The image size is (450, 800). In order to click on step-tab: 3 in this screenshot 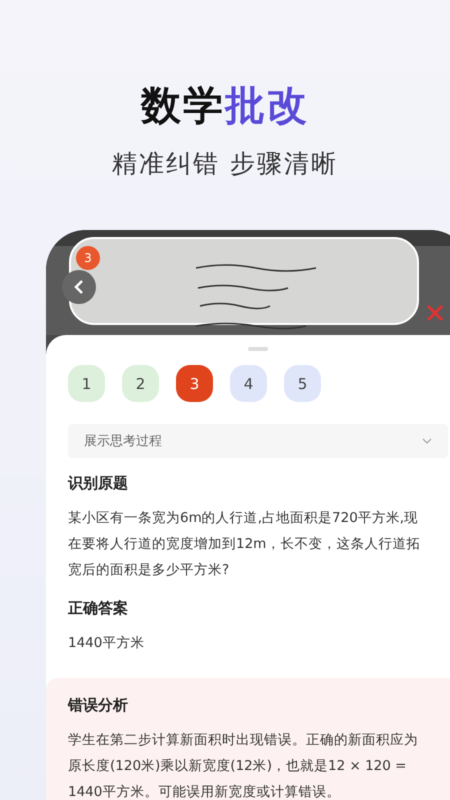, I will do `click(194, 383)`.